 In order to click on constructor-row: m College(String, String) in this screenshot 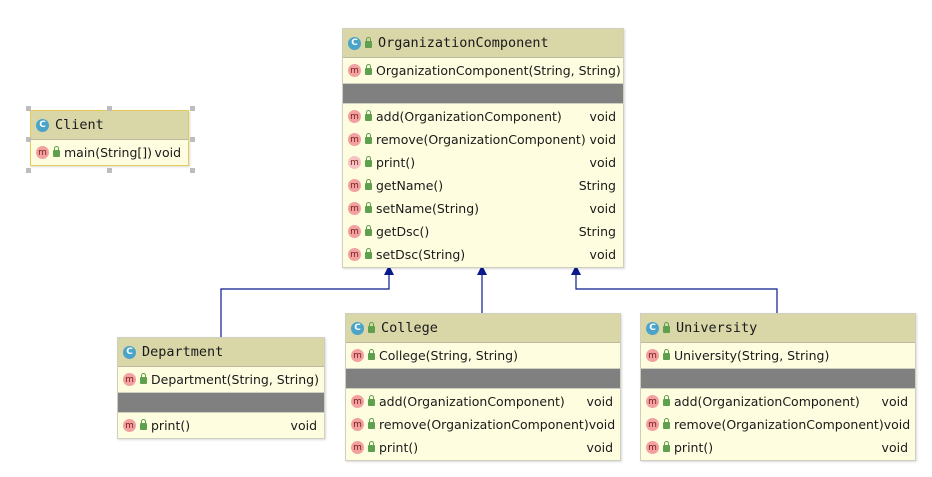, I will do `click(483, 355)`.